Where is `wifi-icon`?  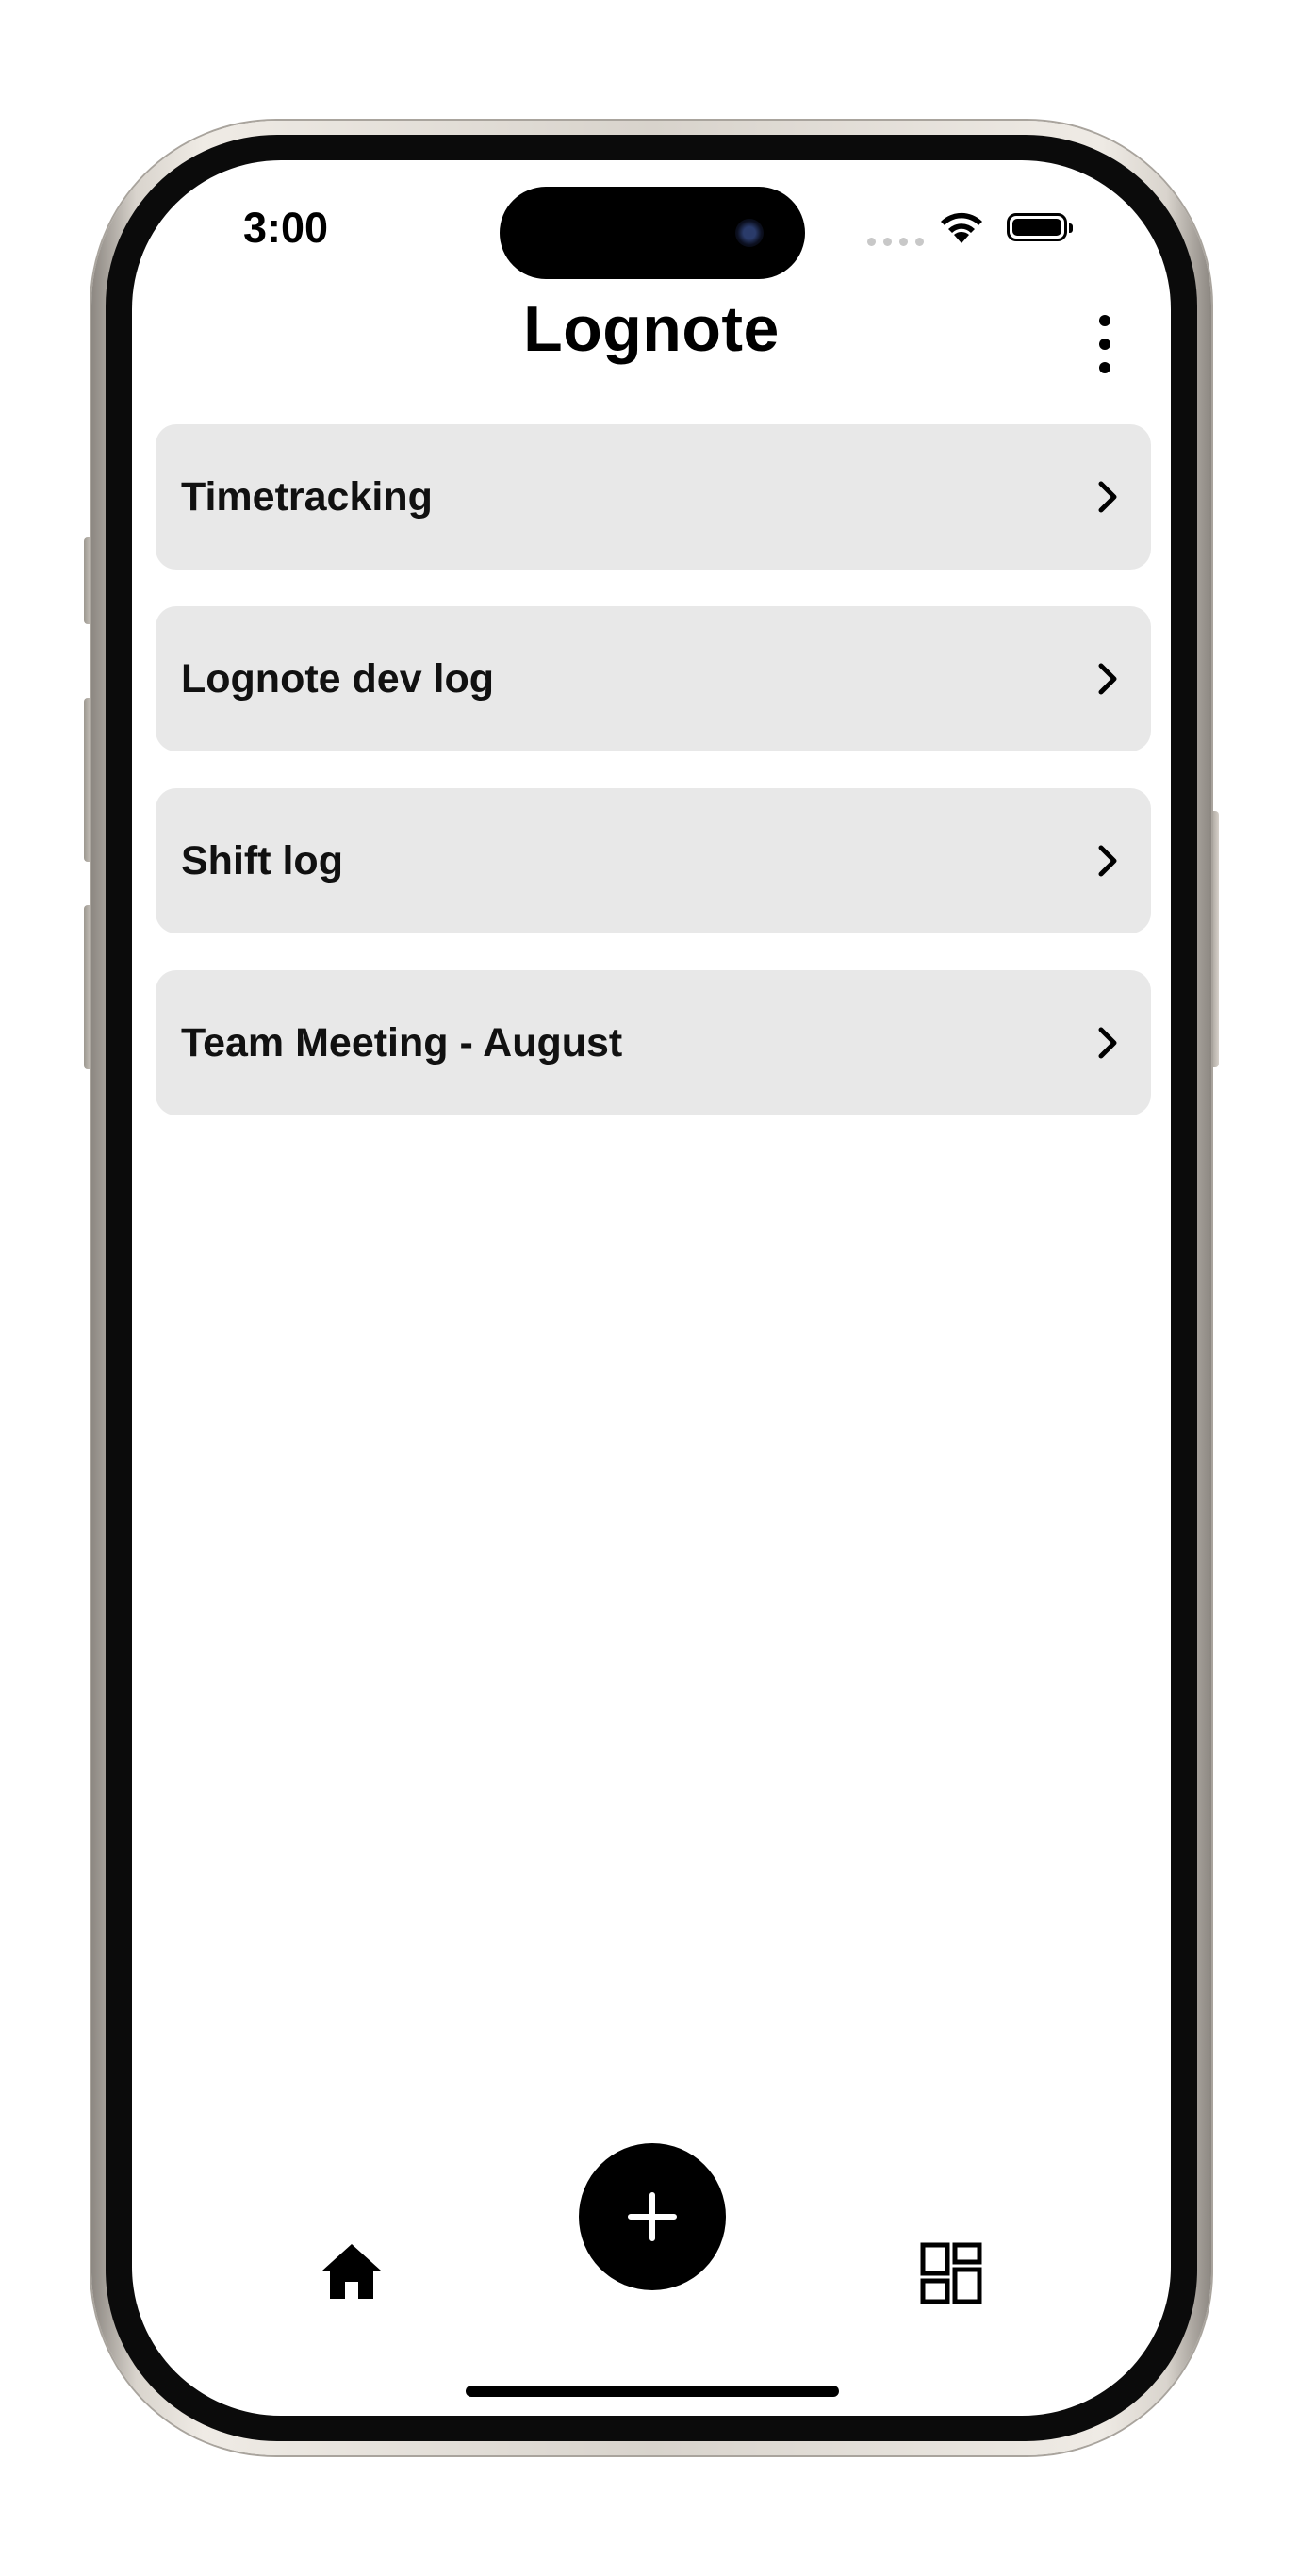 wifi-icon is located at coordinates (961, 227).